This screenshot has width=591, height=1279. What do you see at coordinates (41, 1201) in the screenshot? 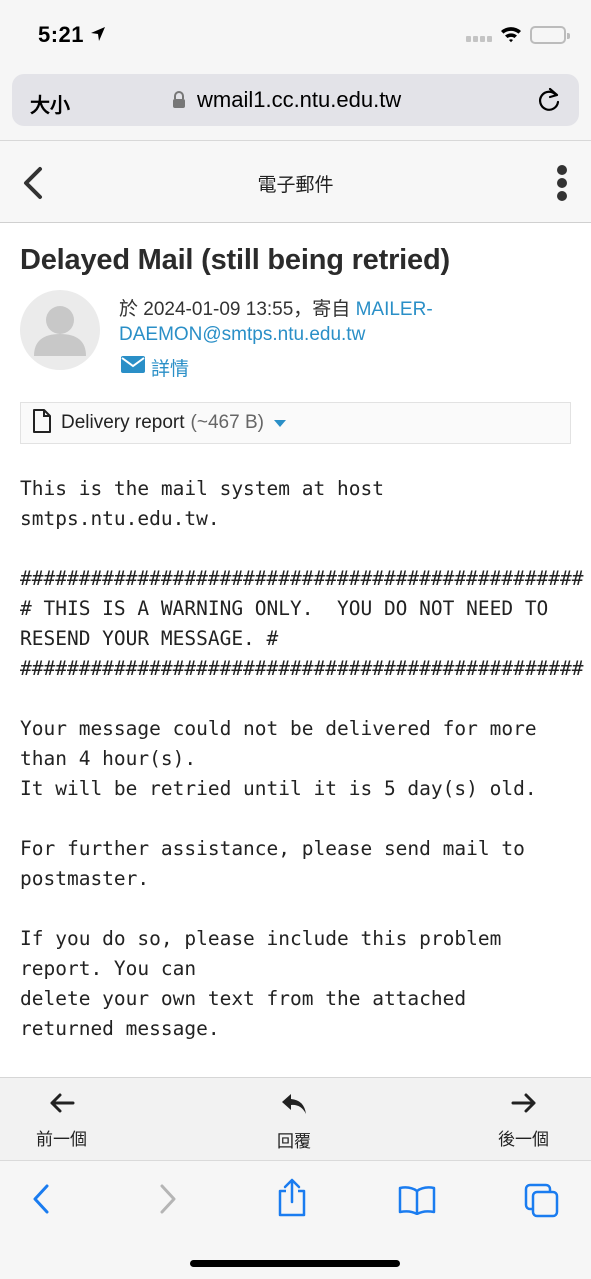
I see `browser-back-icon` at bounding box center [41, 1201].